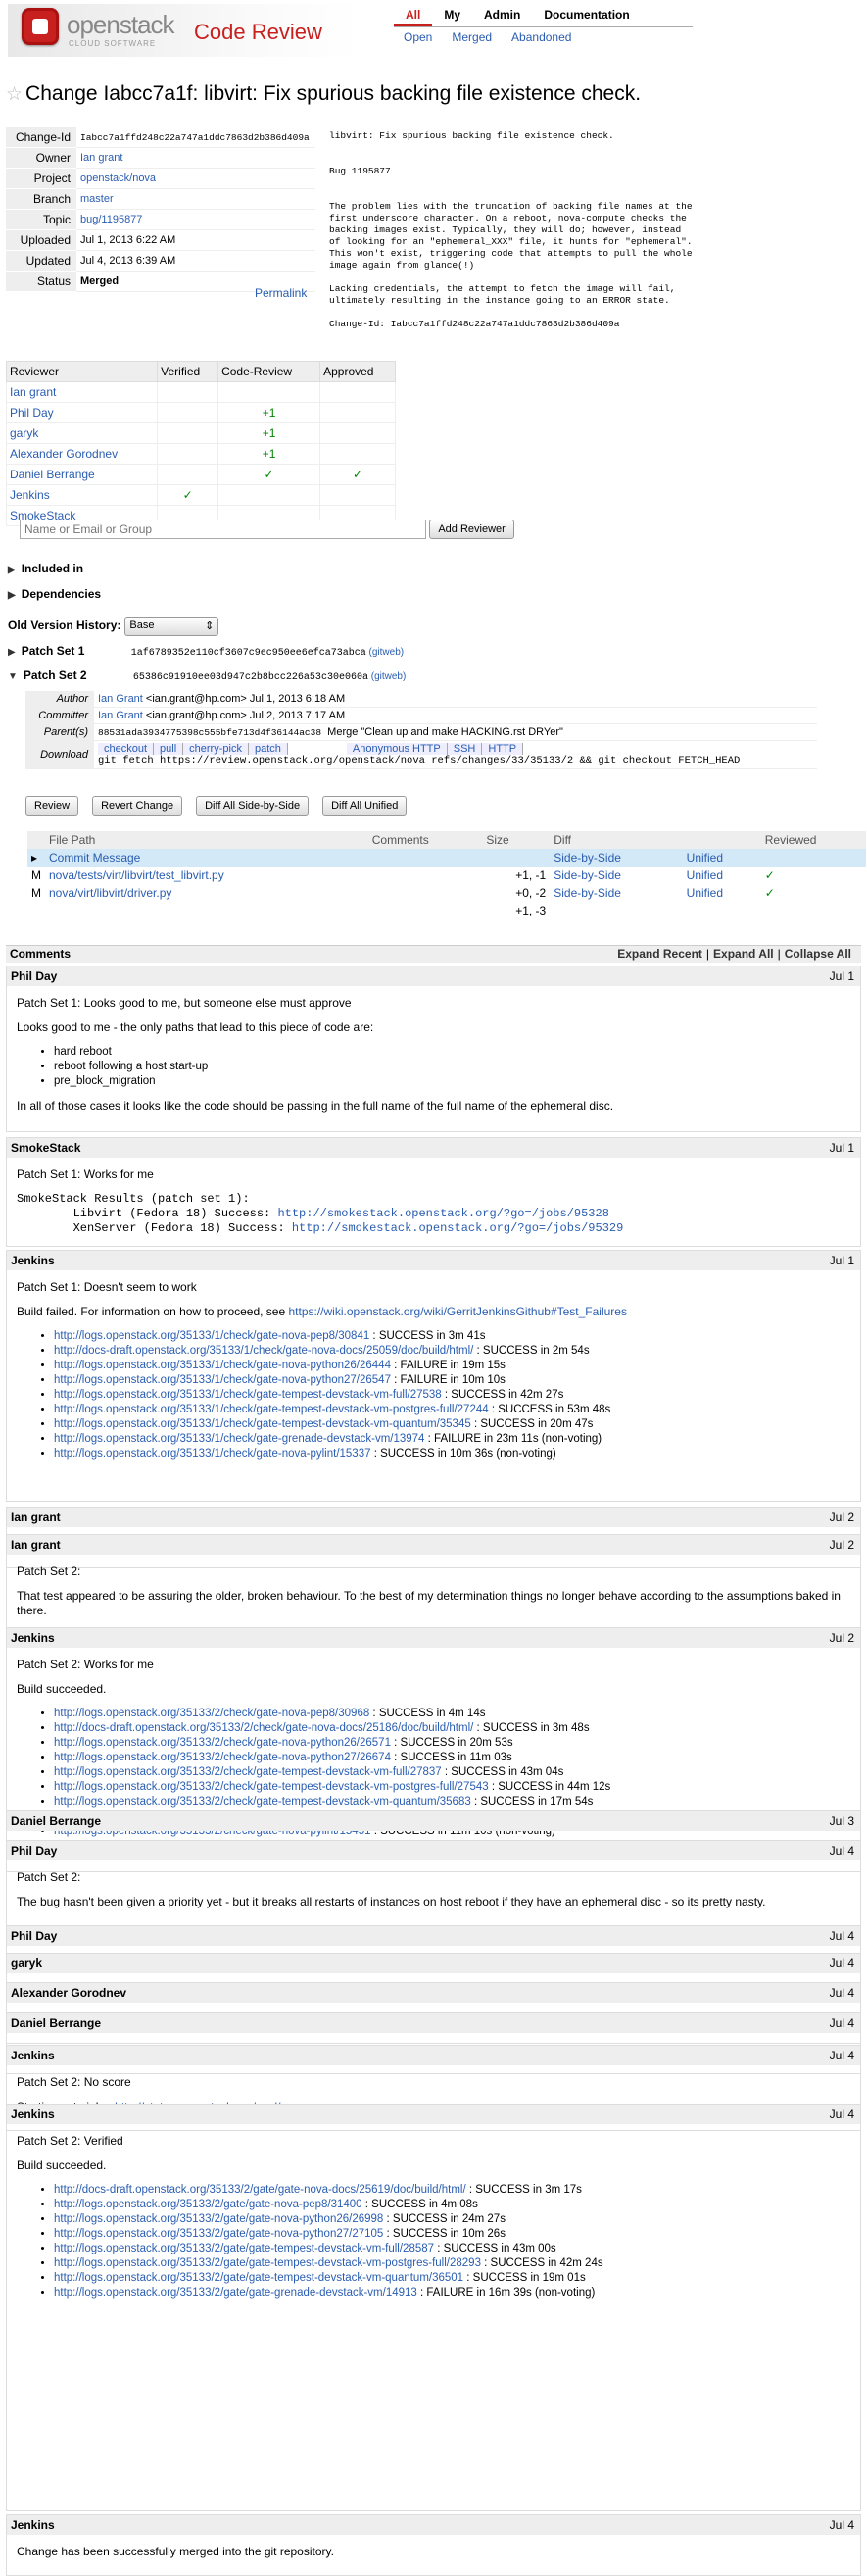  I want to click on review-button: Review, so click(52, 806).